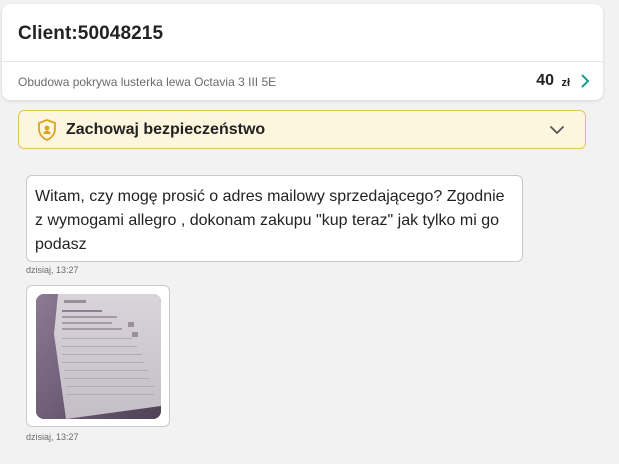  I want to click on attachment-image, so click(98, 356).